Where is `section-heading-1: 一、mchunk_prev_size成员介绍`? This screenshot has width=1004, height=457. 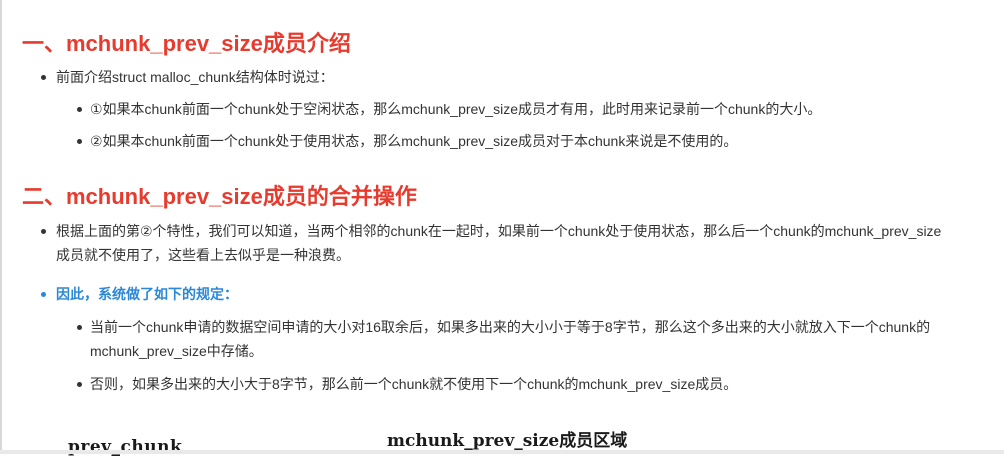
section-heading-1: 一、mchunk_prev_size成员介绍 is located at coordinates (186, 43).